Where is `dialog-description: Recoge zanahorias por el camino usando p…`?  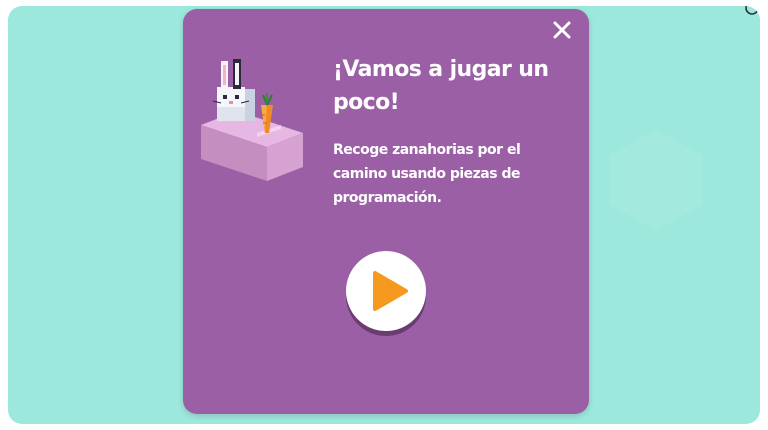 dialog-description: Recoge zanahorias por el camino usando p… is located at coordinates (427, 174).